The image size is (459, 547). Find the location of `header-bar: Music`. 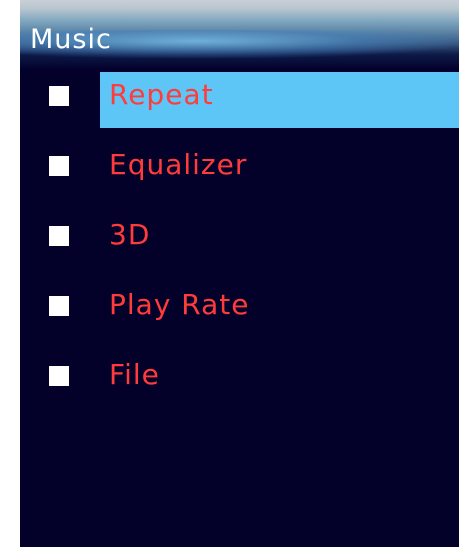

header-bar: Music is located at coordinates (239, 35).